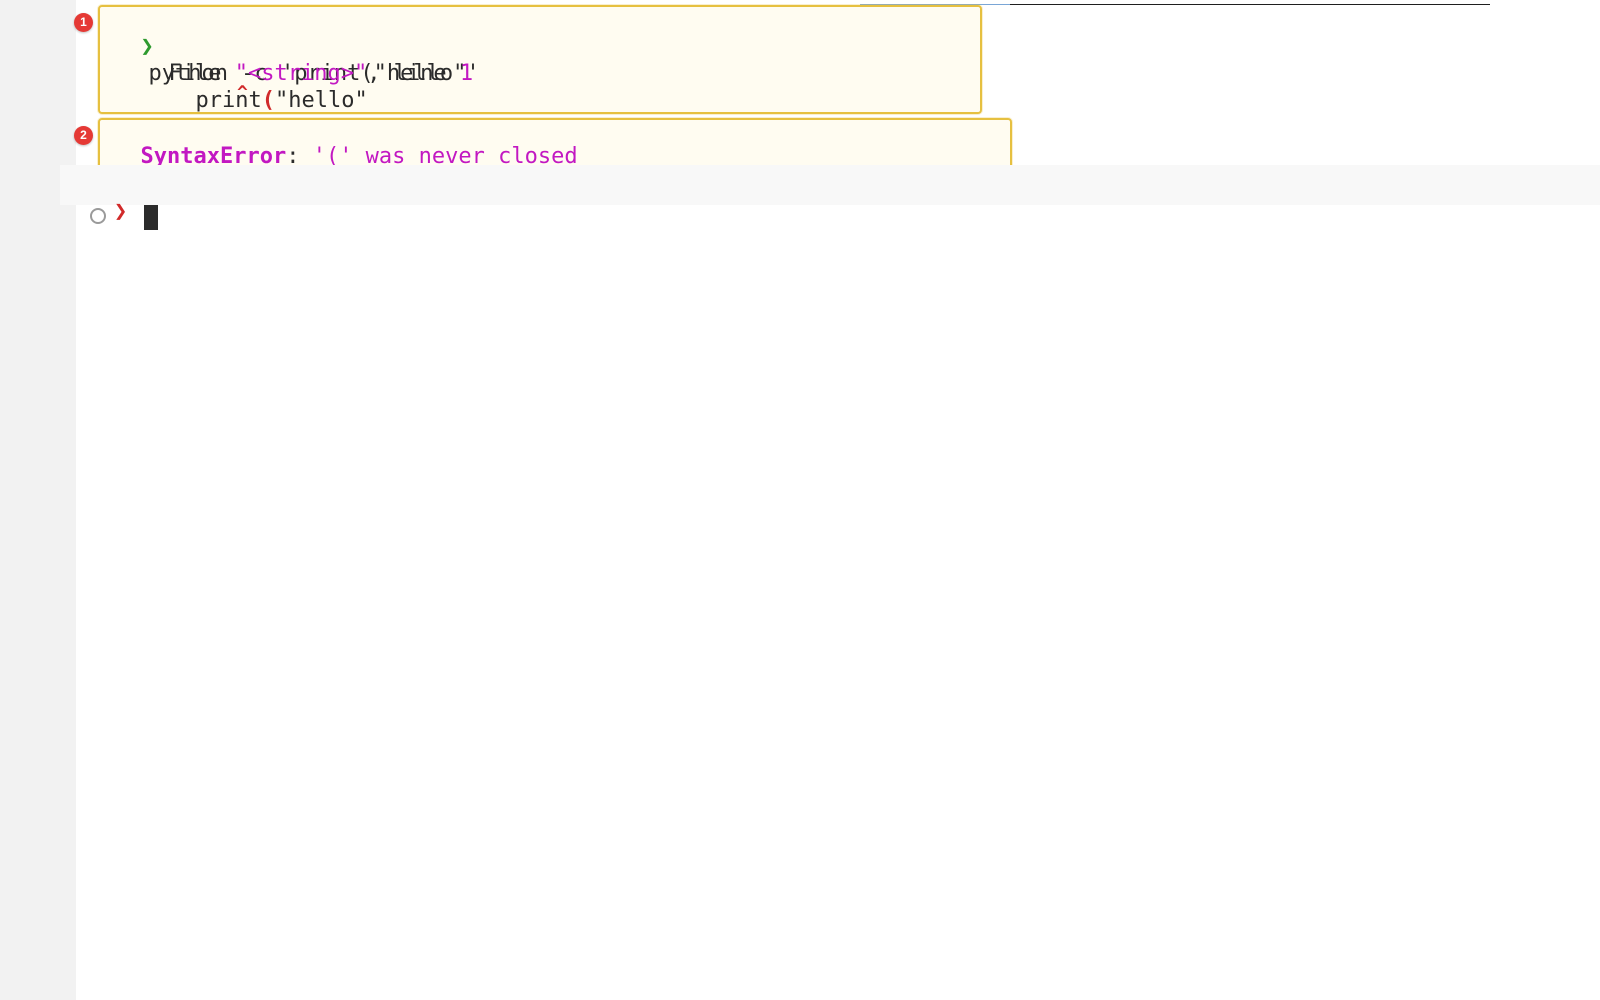 This screenshot has width=1600, height=1000. What do you see at coordinates (830, 185) in the screenshot?
I see `input-area-band` at bounding box center [830, 185].